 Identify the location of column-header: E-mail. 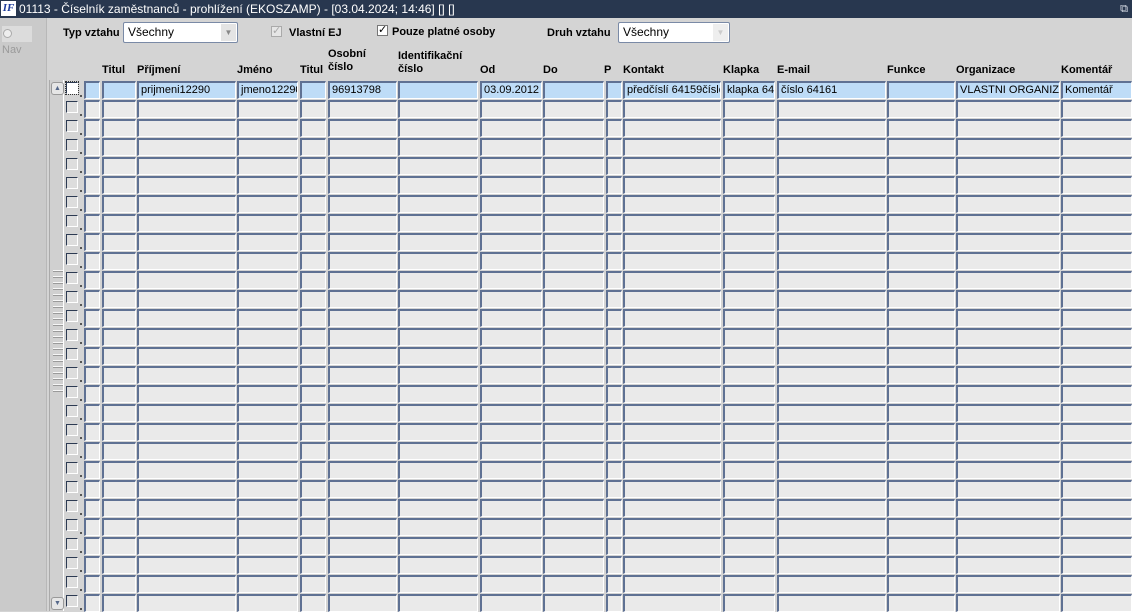
(793, 70).